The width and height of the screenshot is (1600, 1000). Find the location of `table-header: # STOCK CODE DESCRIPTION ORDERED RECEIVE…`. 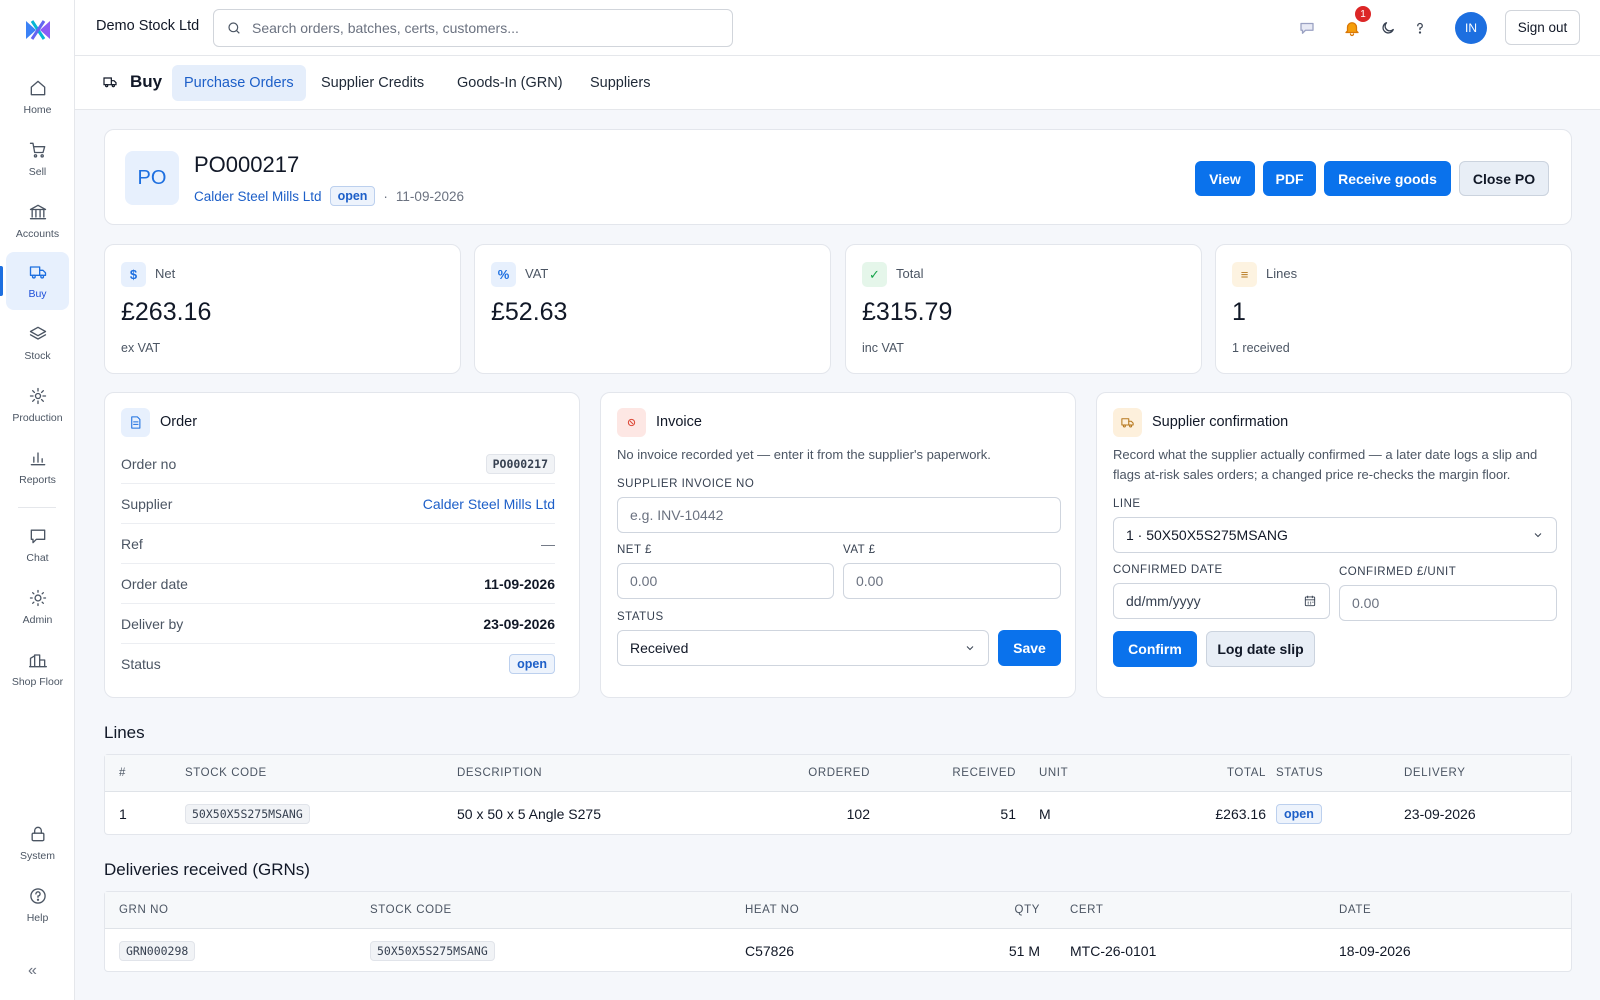

table-header: # STOCK CODE DESCRIPTION ORDERED RECEIVE… is located at coordinates (838, 773).